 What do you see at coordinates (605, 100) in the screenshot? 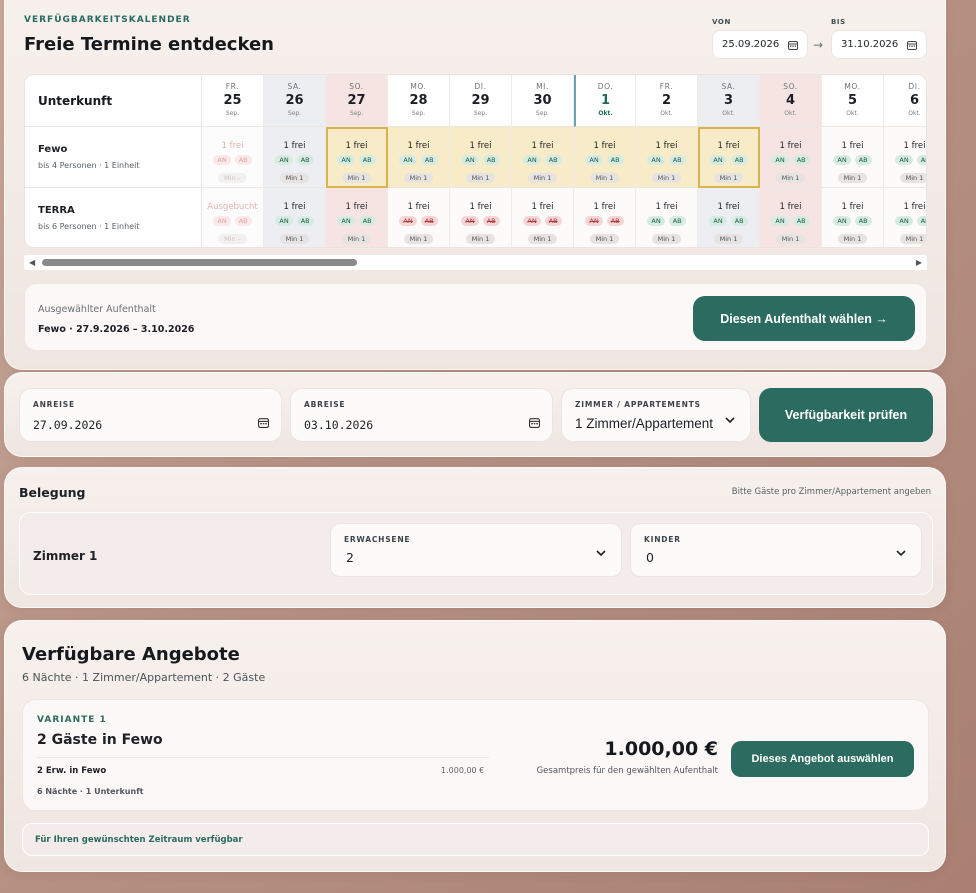
I see `day-number: 1` at bounding box center [605, 100].